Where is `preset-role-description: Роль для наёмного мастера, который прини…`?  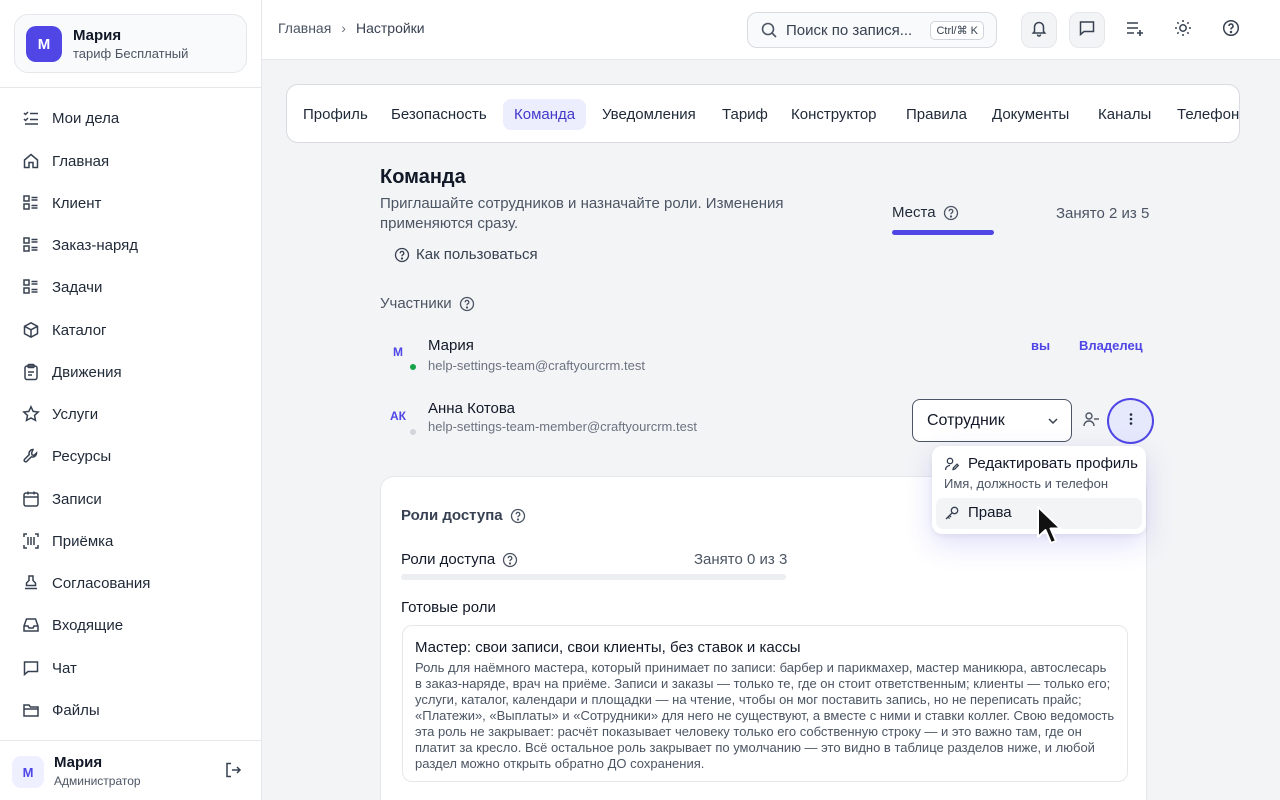
preset-role-description: Роль для наёмного мастера, который прини… is located at coordinates (765, 715).